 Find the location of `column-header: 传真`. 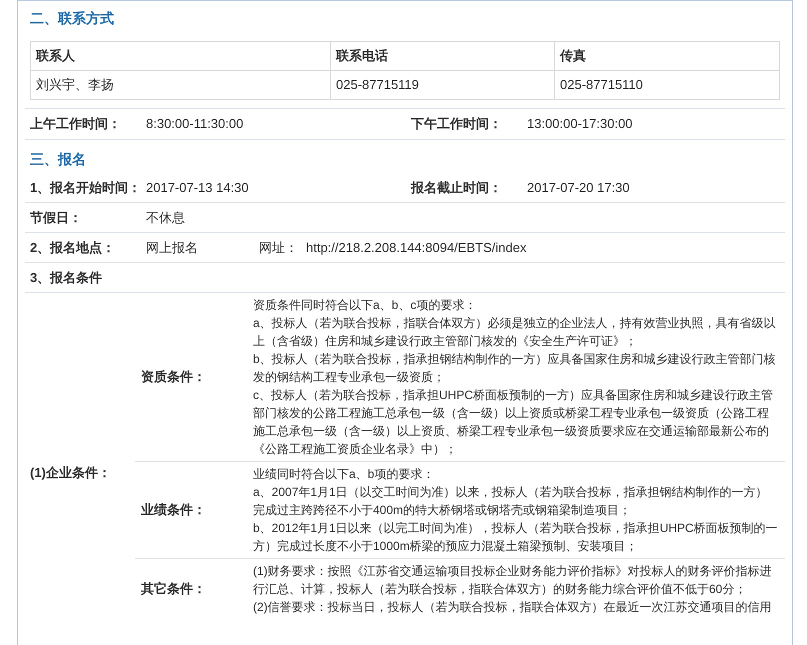

column-header: 传真 is located at coordinates (667, 56).